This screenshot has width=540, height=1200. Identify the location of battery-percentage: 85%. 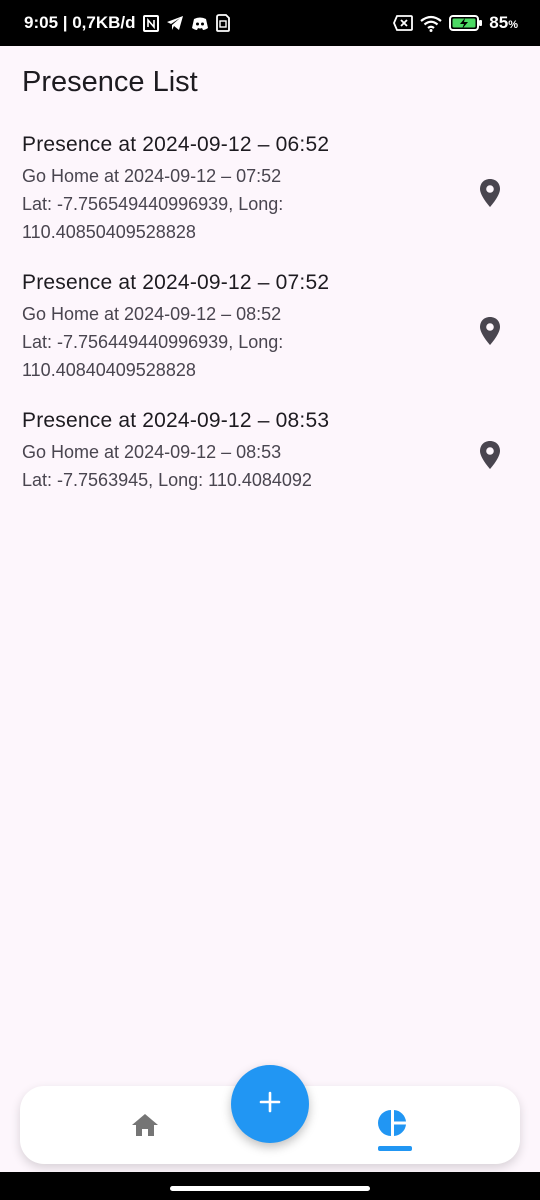
(503, 22).